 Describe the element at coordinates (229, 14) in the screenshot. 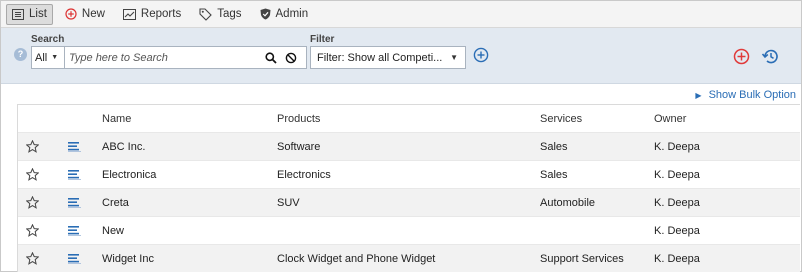

I see `nav-tags-label: Tags` at that location.